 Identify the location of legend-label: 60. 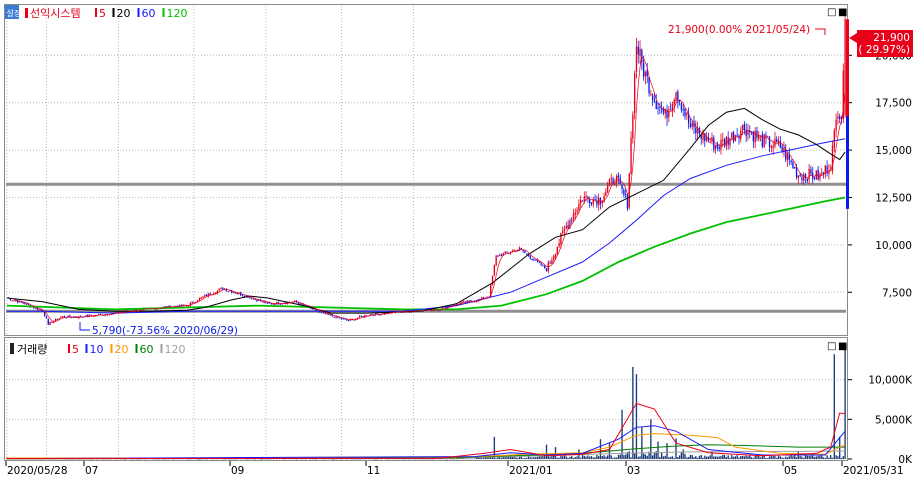
(149, 13).